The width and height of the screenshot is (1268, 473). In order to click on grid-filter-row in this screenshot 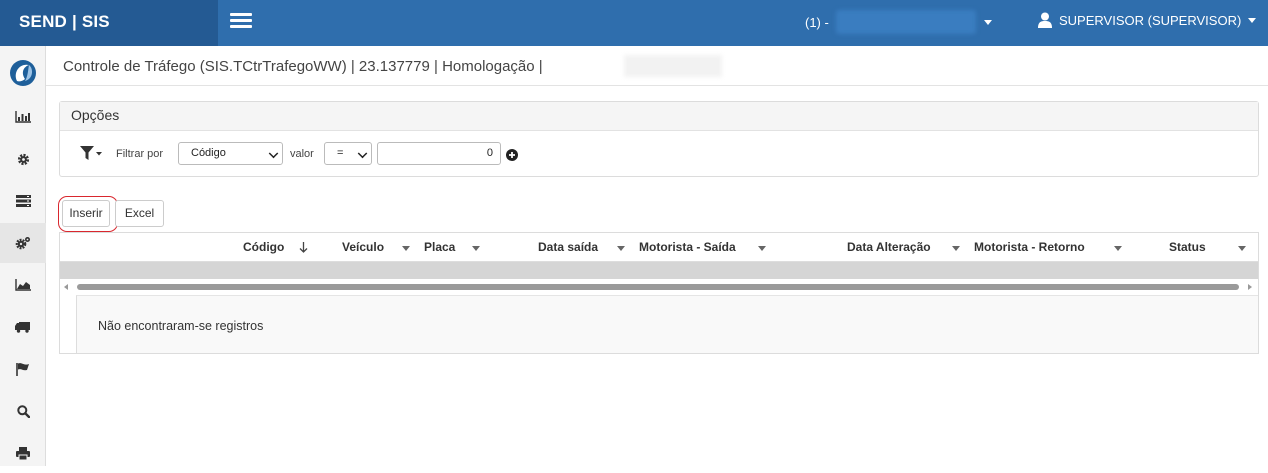, I will do `click(659, 270)`.